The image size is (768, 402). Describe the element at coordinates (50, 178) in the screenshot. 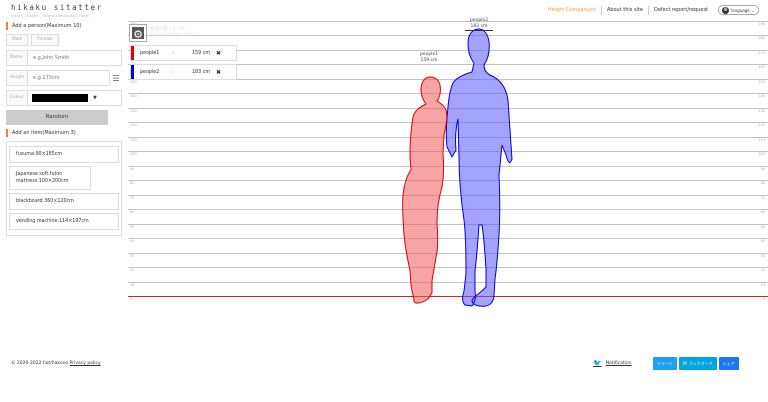

I see `item-futon: Japanese soft futon mattress:100×200cm` at that location.